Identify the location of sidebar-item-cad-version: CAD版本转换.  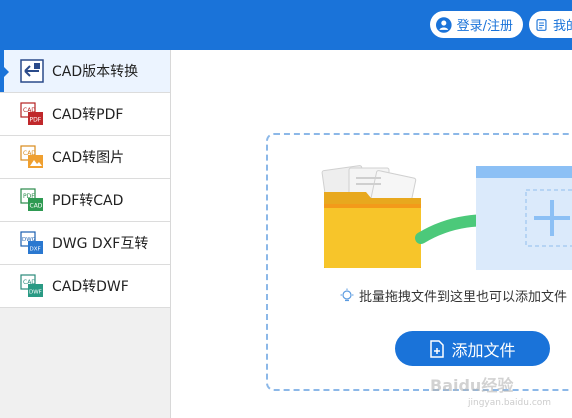
(85, 71).